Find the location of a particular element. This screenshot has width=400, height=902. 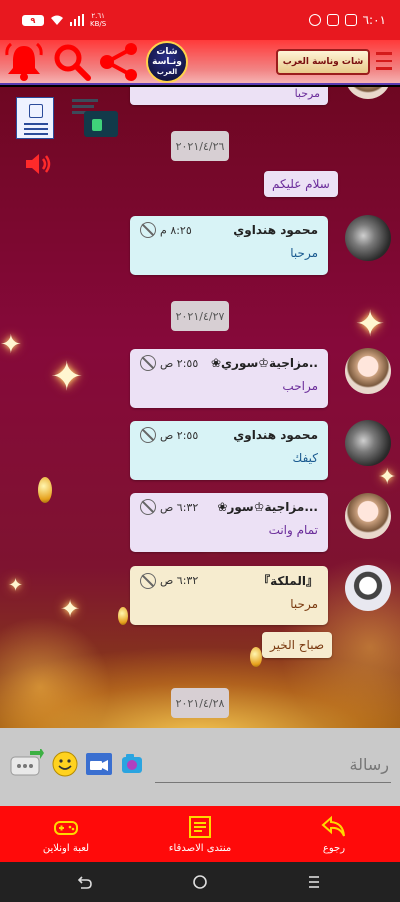

message-bubble-partial: مرحبا is located at coordinates (229, 96).